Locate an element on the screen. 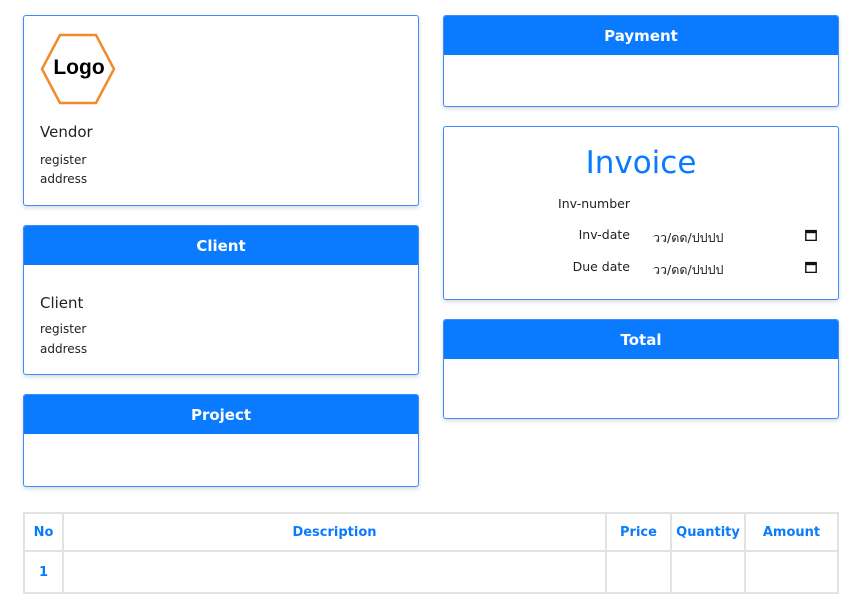  client-address: address is located at coordinates (64, 349).